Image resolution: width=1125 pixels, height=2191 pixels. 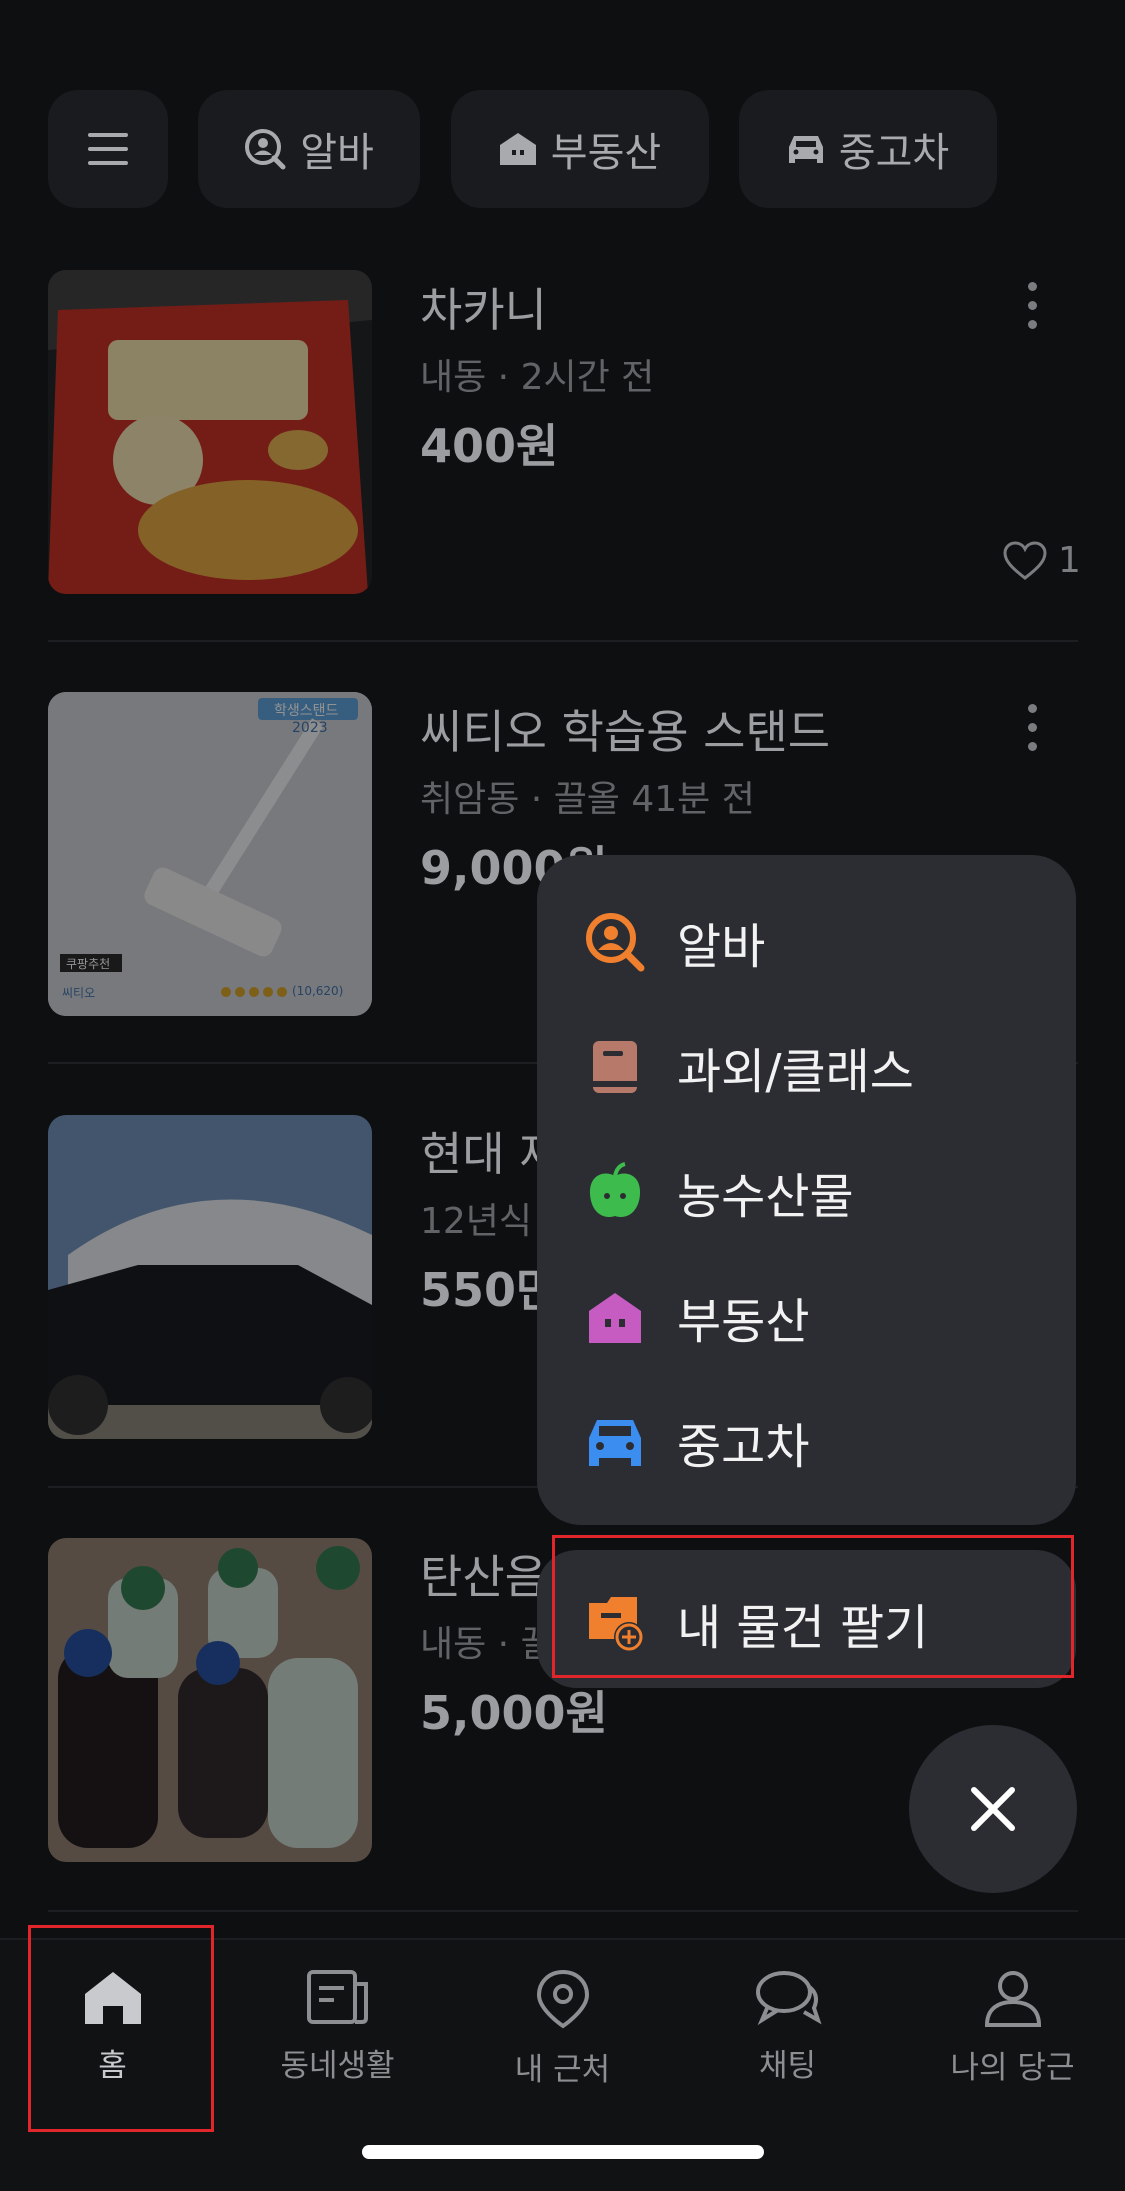 I want to click on write-category-menu: 알바 과외/클래스 농수산물 부동산 중고차, so click(x=806, y=1190).